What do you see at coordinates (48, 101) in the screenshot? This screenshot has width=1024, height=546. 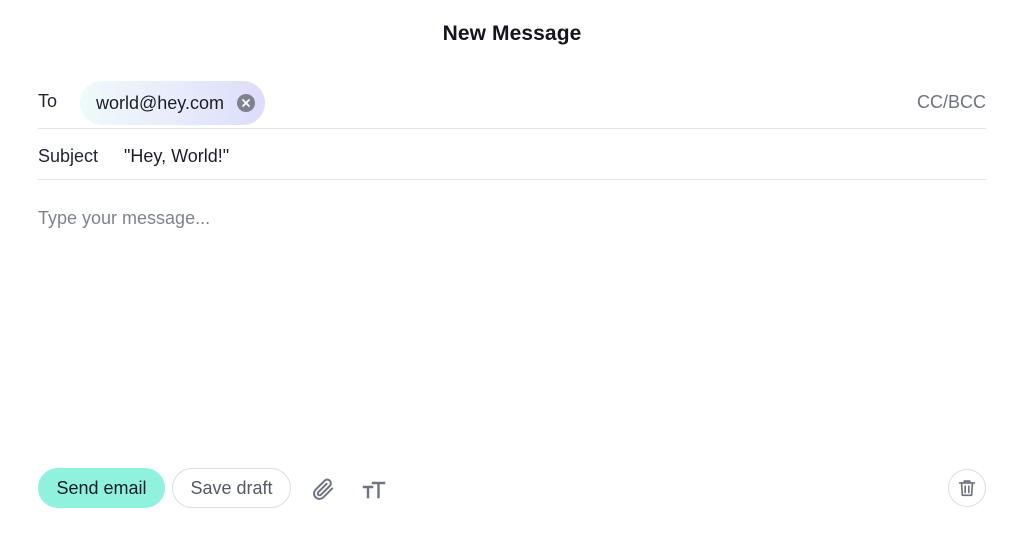 I see `to-label: To` at bounding box center [48, 101].